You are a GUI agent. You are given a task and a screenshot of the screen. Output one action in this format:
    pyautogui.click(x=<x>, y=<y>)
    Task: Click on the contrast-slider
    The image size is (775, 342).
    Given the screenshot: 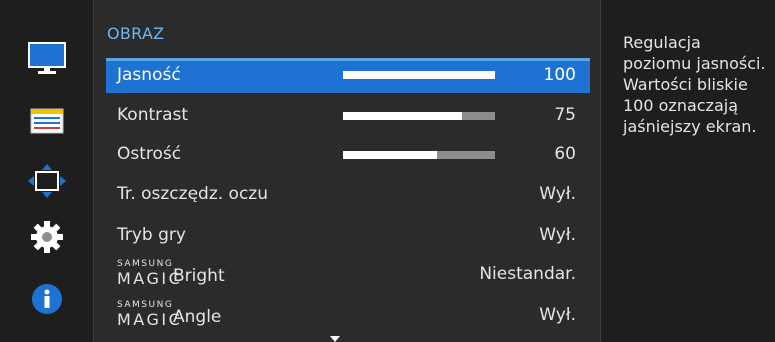 What is the action you would take?
    pyautogui.click(x=419, y=116)
    